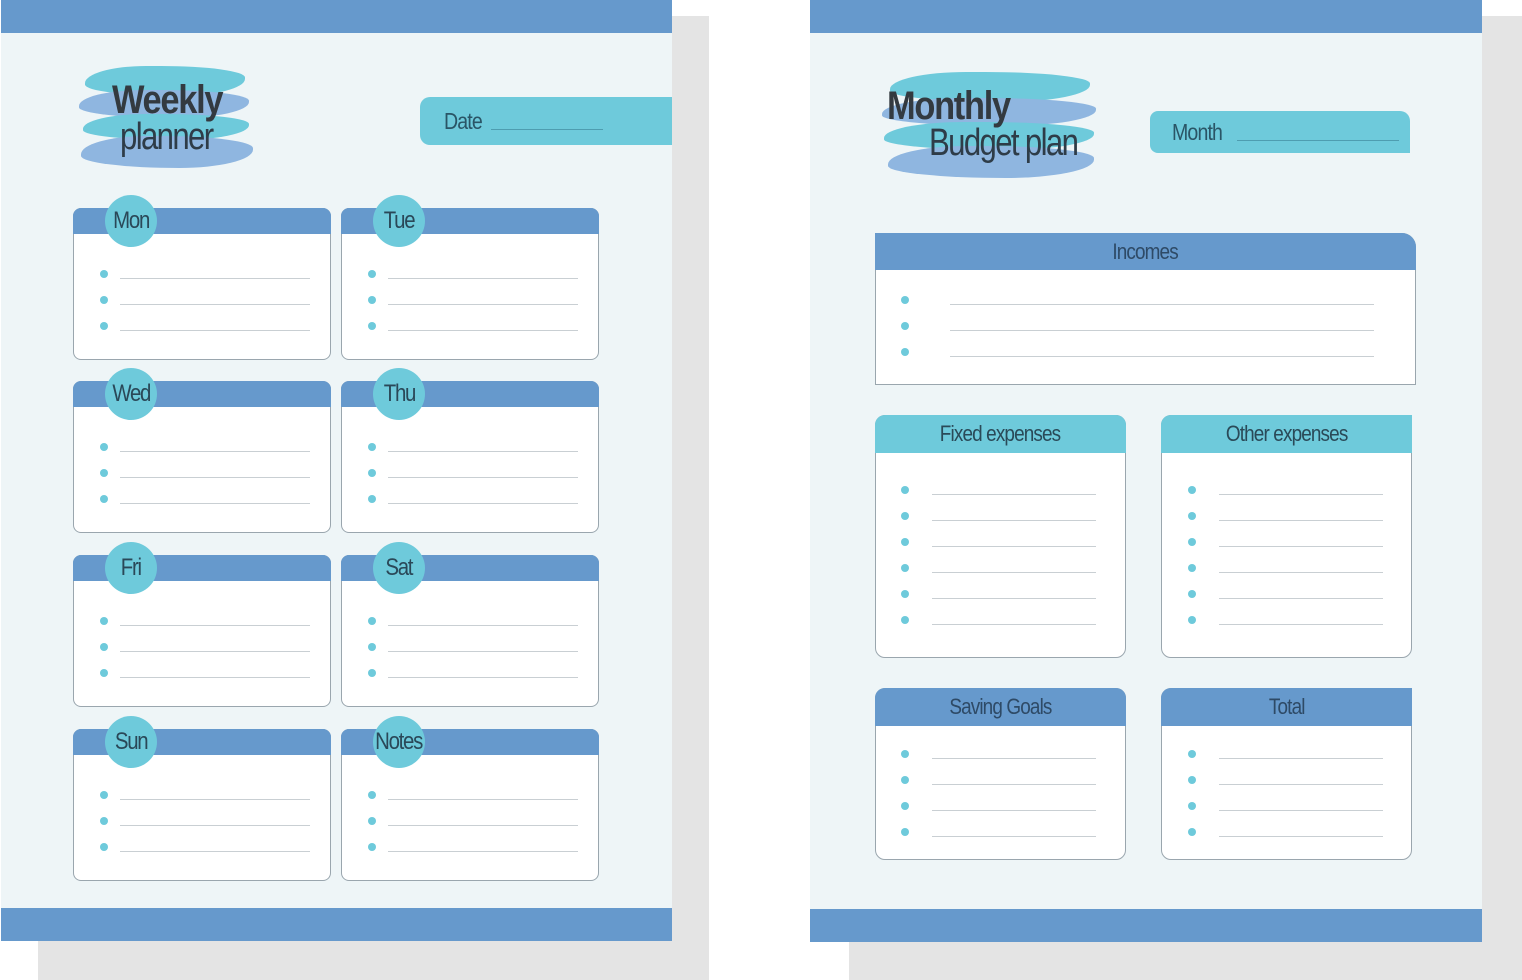 The width and height of the screenshot is (1522, 980). I want to click on day-card-sat: Sat, so click(470, 624).